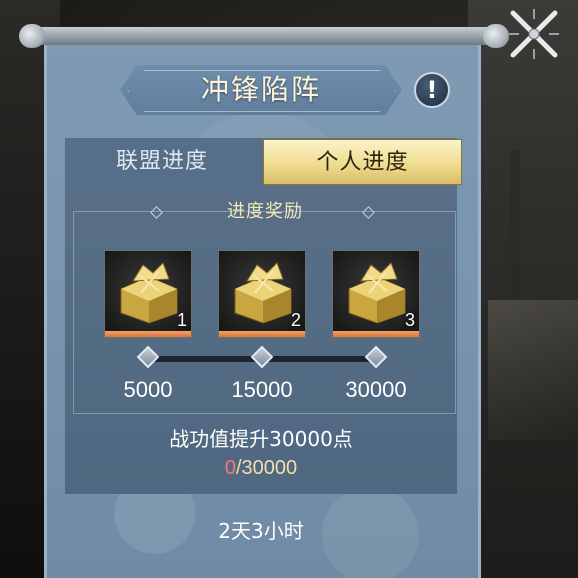 This screenshot has height=578, width=578. What do you see at coordinates (295, 320) in the screenshot?
I see `reward-count: 2` at bounding box center [295, 320].